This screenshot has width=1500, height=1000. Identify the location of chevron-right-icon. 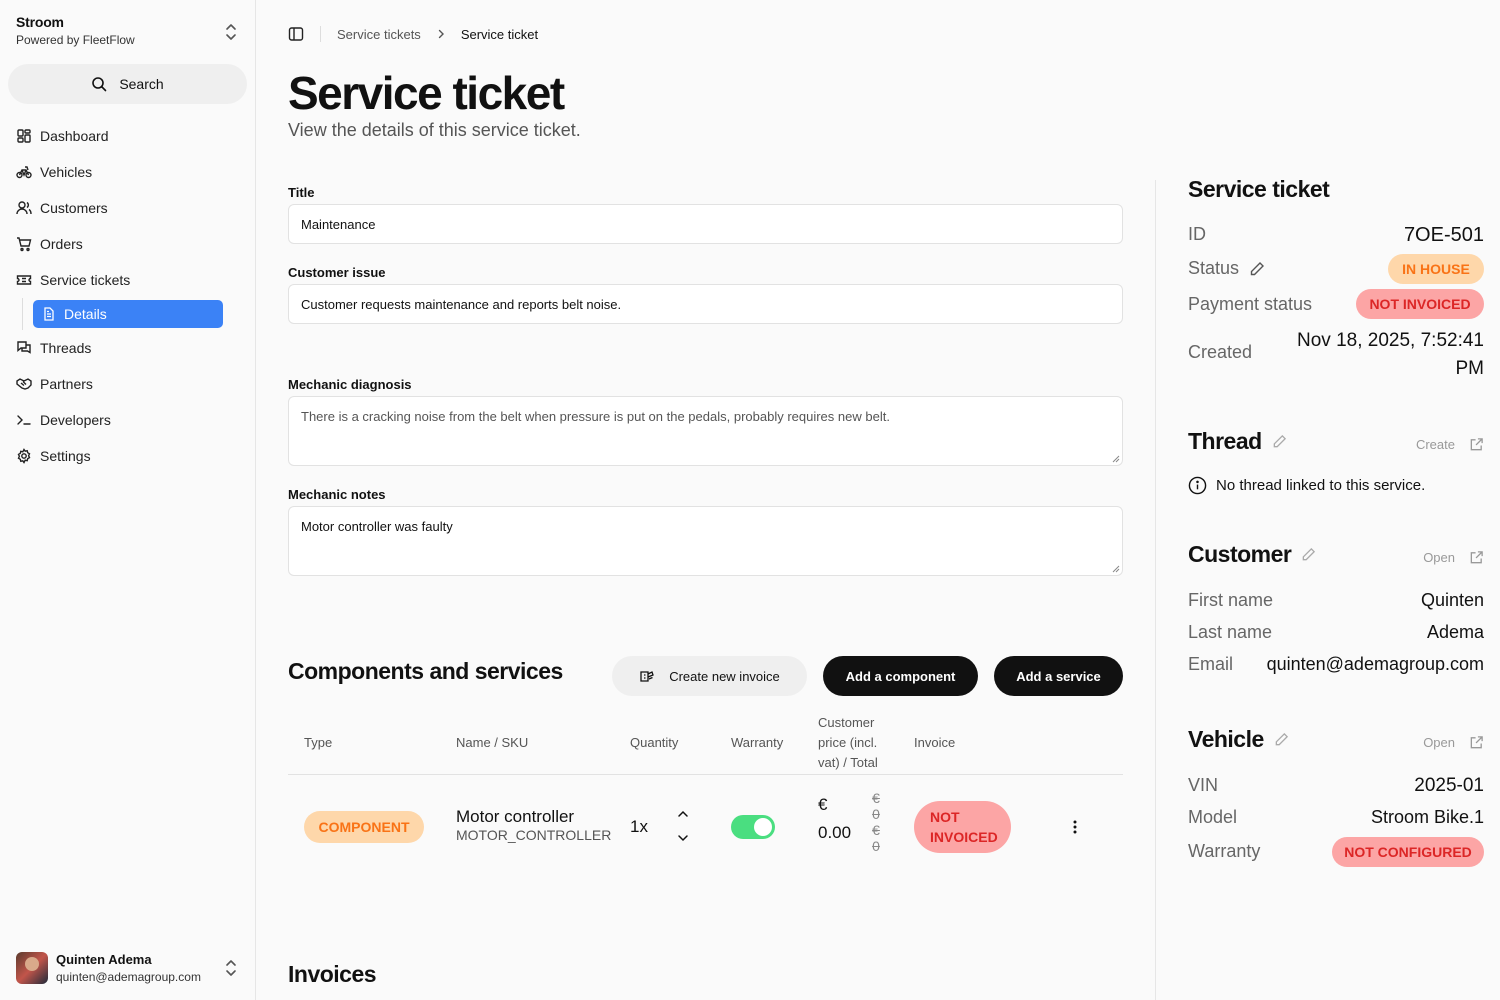
(441, 34).